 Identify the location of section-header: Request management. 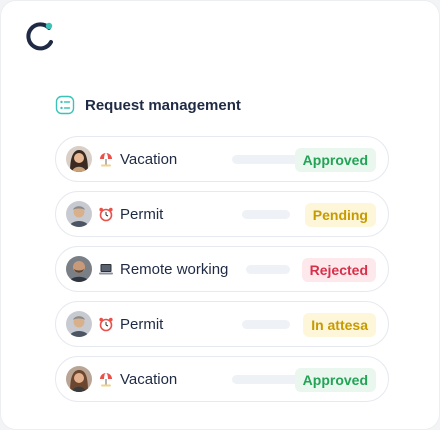
(148, 105).